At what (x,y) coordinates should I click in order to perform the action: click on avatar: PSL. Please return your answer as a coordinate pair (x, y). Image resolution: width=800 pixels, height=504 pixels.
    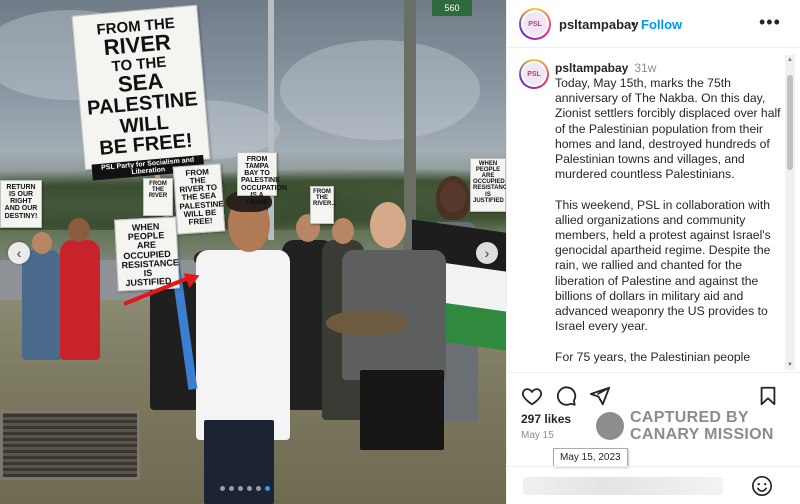
    Looking at the image, I should click on (535, 24).